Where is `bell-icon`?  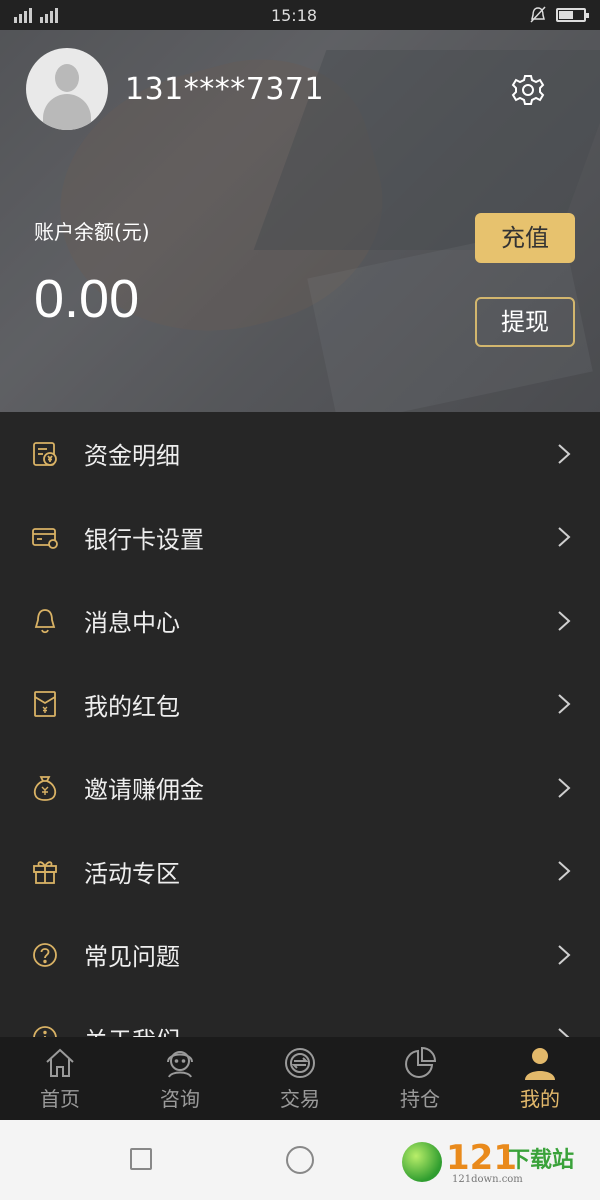
bell-icon is located at coordinates (45, 620).